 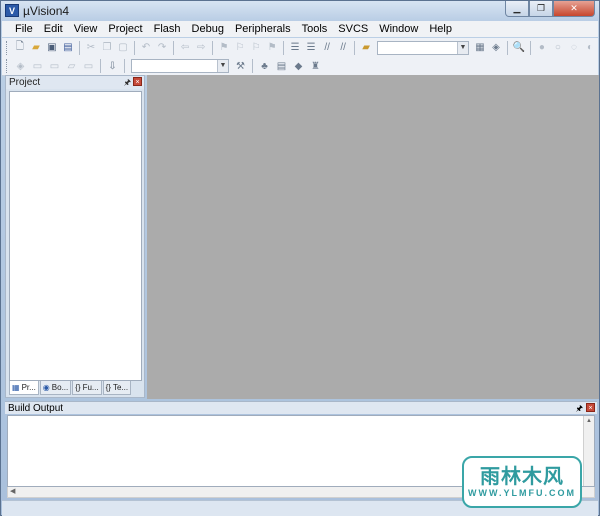 What do you see at coordinates (224, 47) in the screenshot?
I see `bookmark-icon: ⚑` at bounding box center [224, 47].